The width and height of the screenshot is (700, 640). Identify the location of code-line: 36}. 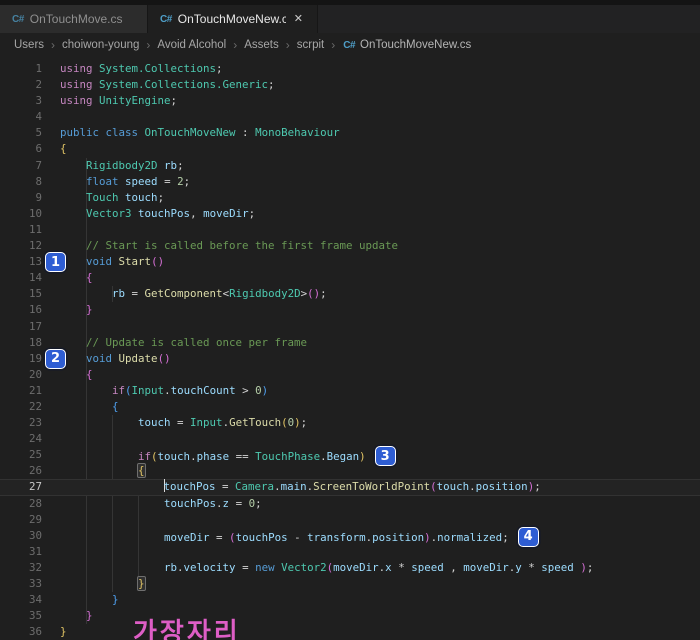
(350, 632).